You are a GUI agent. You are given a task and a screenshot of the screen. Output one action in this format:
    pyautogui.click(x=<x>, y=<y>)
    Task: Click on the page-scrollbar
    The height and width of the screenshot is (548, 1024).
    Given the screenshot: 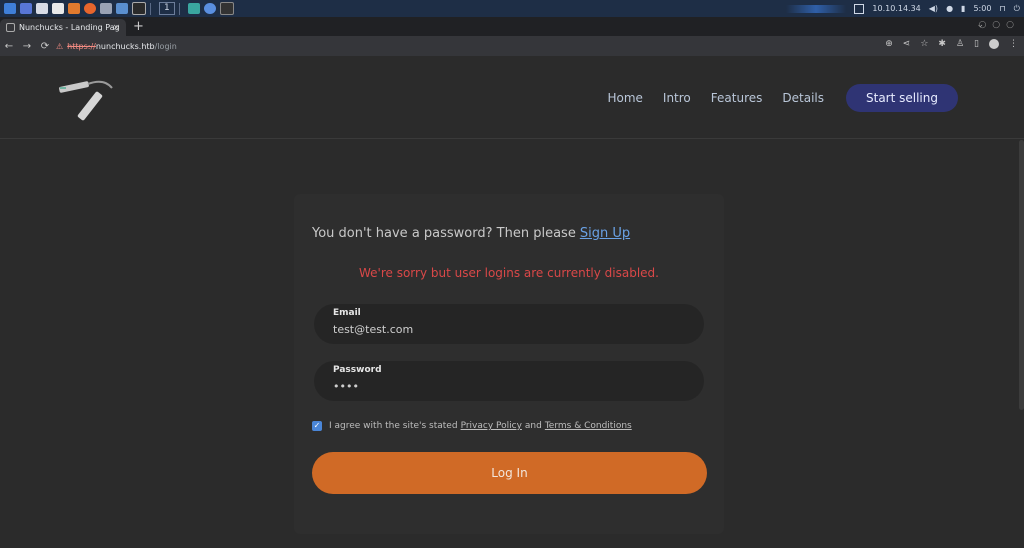 What is the action you would take?
    pyautogui.click(x=1021, y=275)
    